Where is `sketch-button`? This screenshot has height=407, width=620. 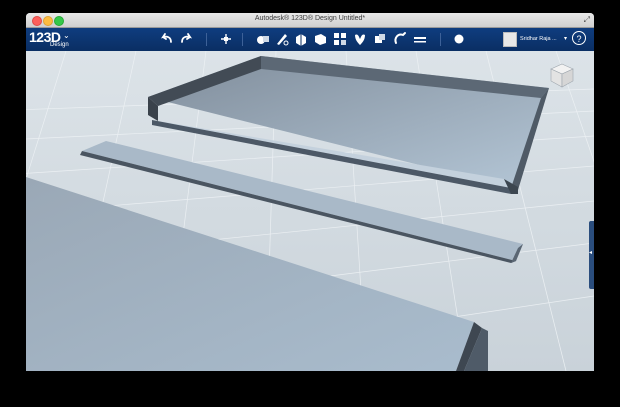 sketch-button is located at coordinates (282, 39).